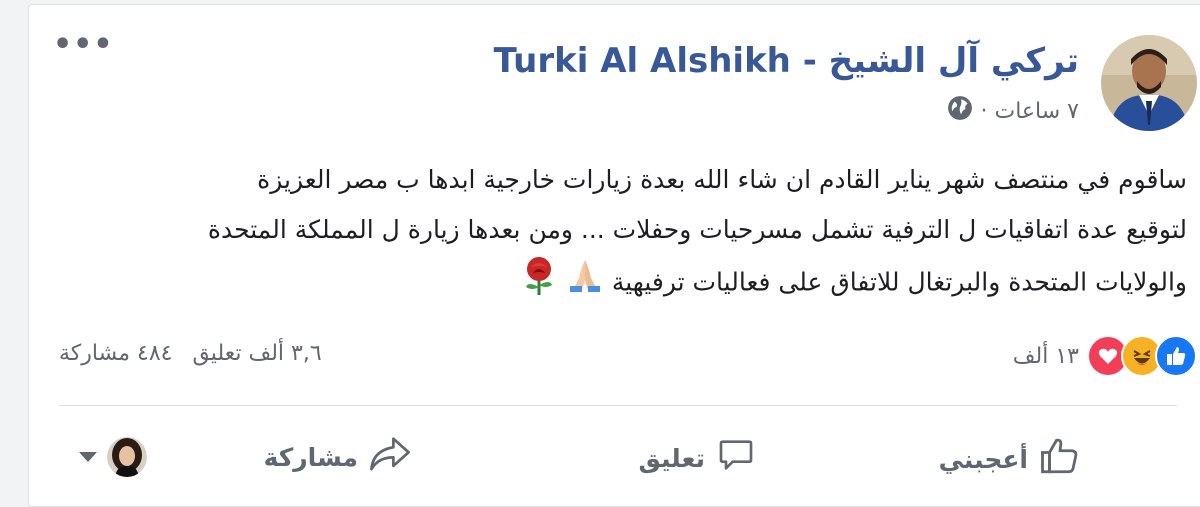 The width and height of the screenshot is (1200, 507). I want to click on thumbs-up-icon, so click(1060, 459).